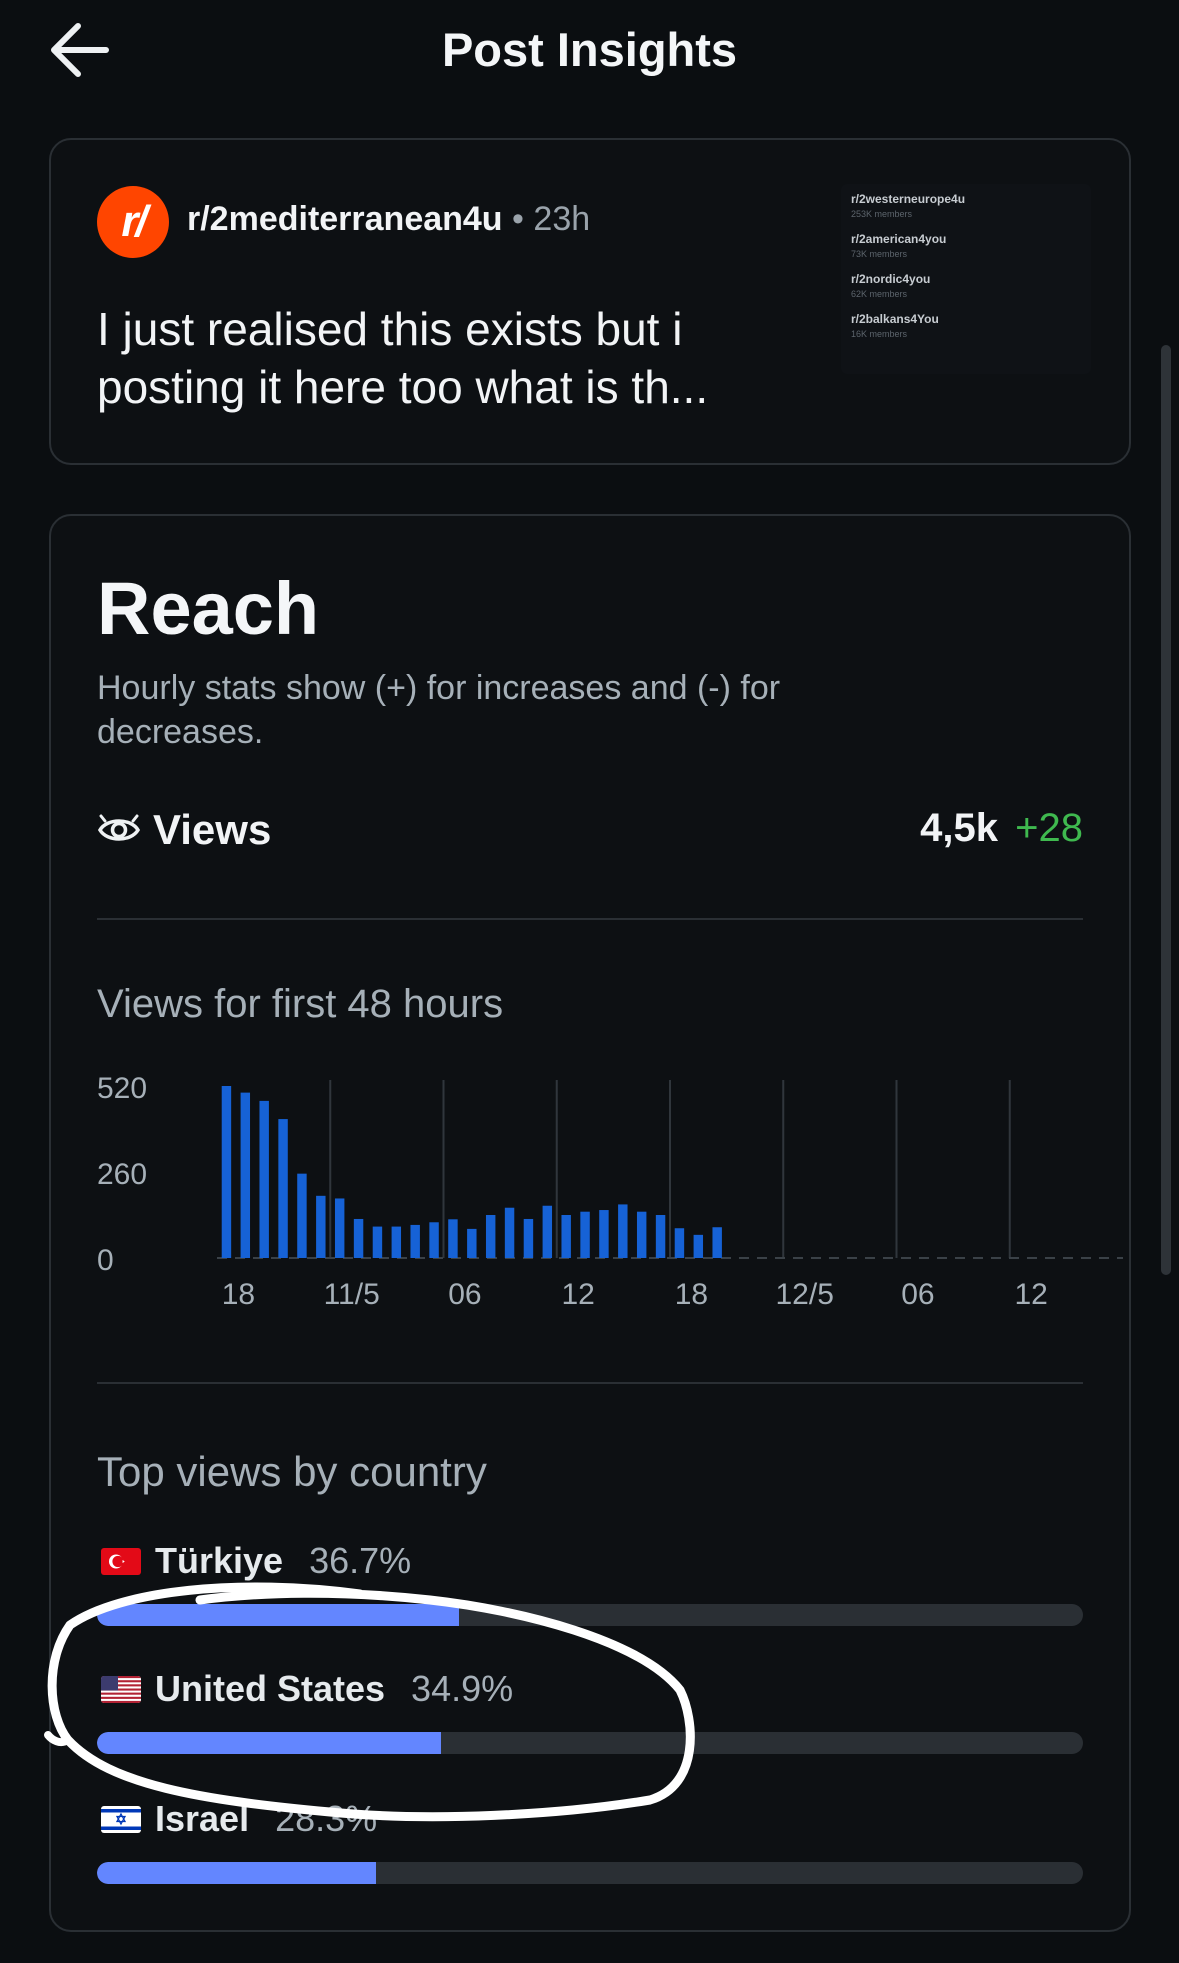 The height and width of the screenshot is (1963, 1179). Describe the element at coordinates (212, 829) in the screenshot. I see `views-label: Views` at that location.